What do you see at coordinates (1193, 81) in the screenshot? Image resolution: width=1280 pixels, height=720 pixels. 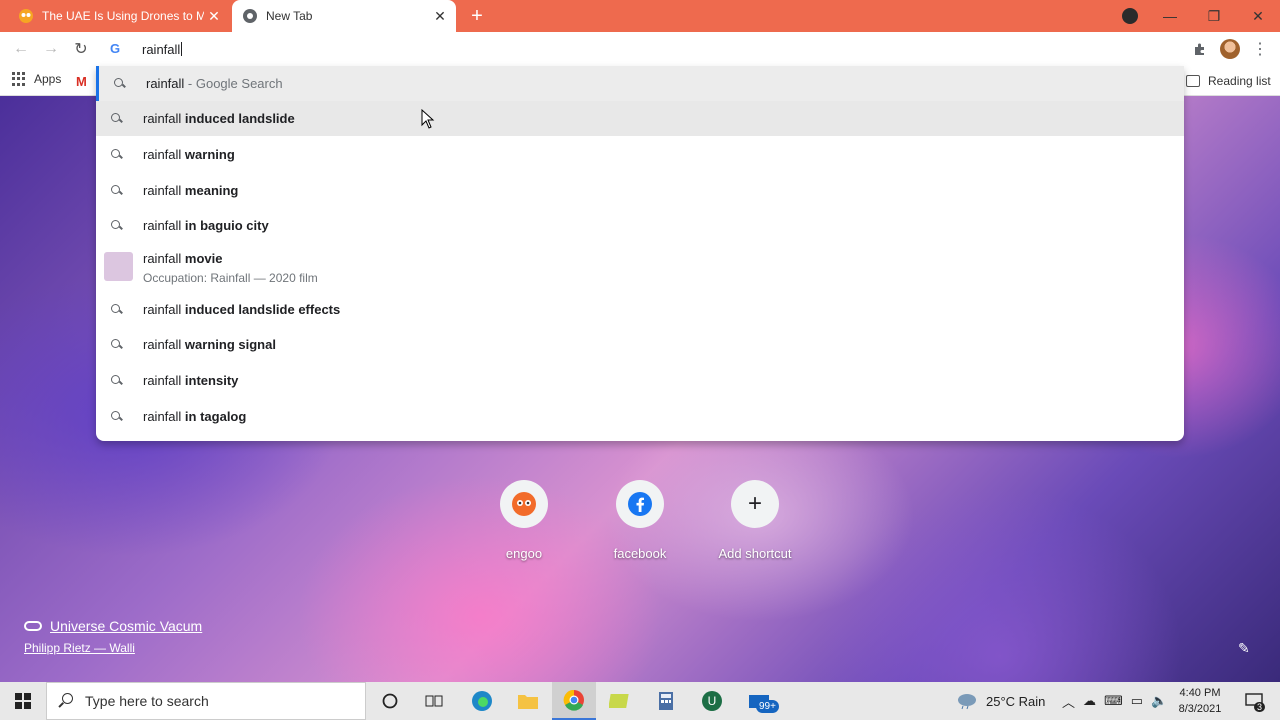 I see `reading-list-icon` at bounding box center [1193, 81].